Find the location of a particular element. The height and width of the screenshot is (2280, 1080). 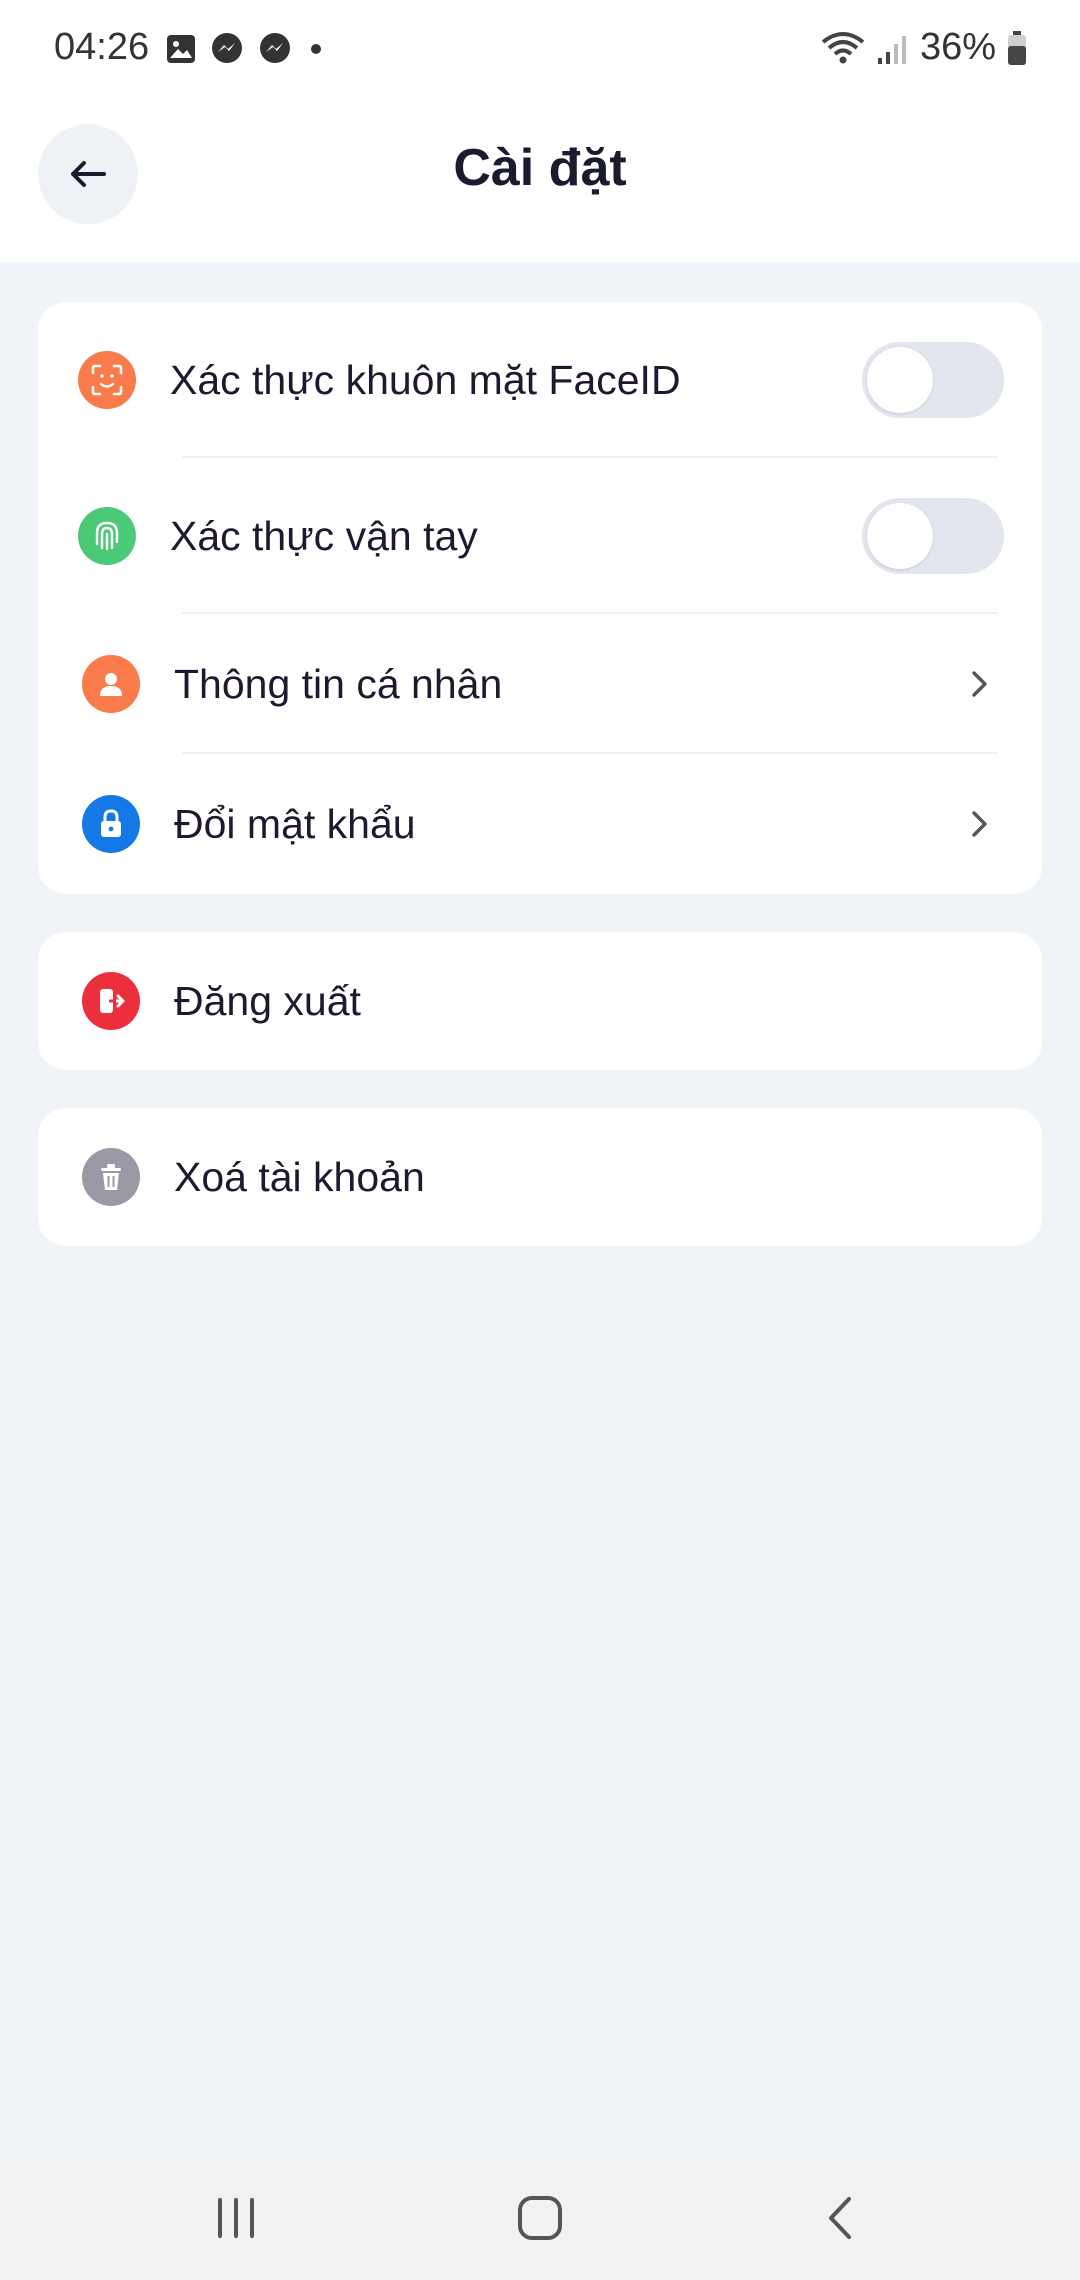

status-right: 36% is located at coordinates (924, 47).